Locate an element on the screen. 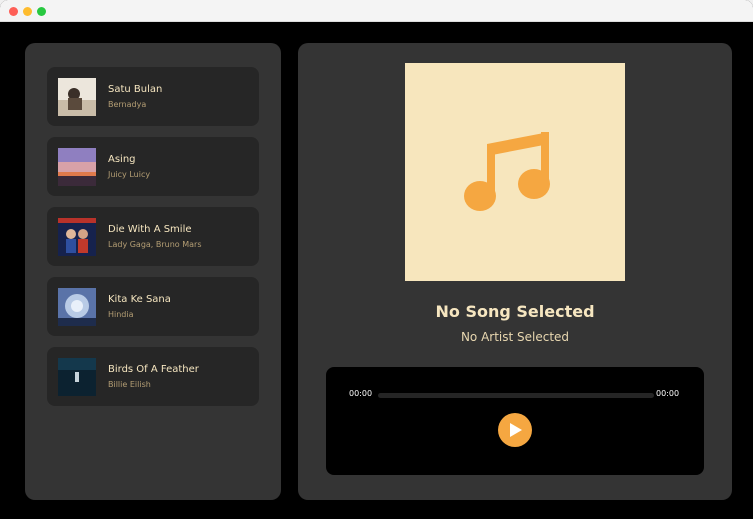 The image size is (753, 519). song-artist: Hindia is located at coordinates (121, 314).